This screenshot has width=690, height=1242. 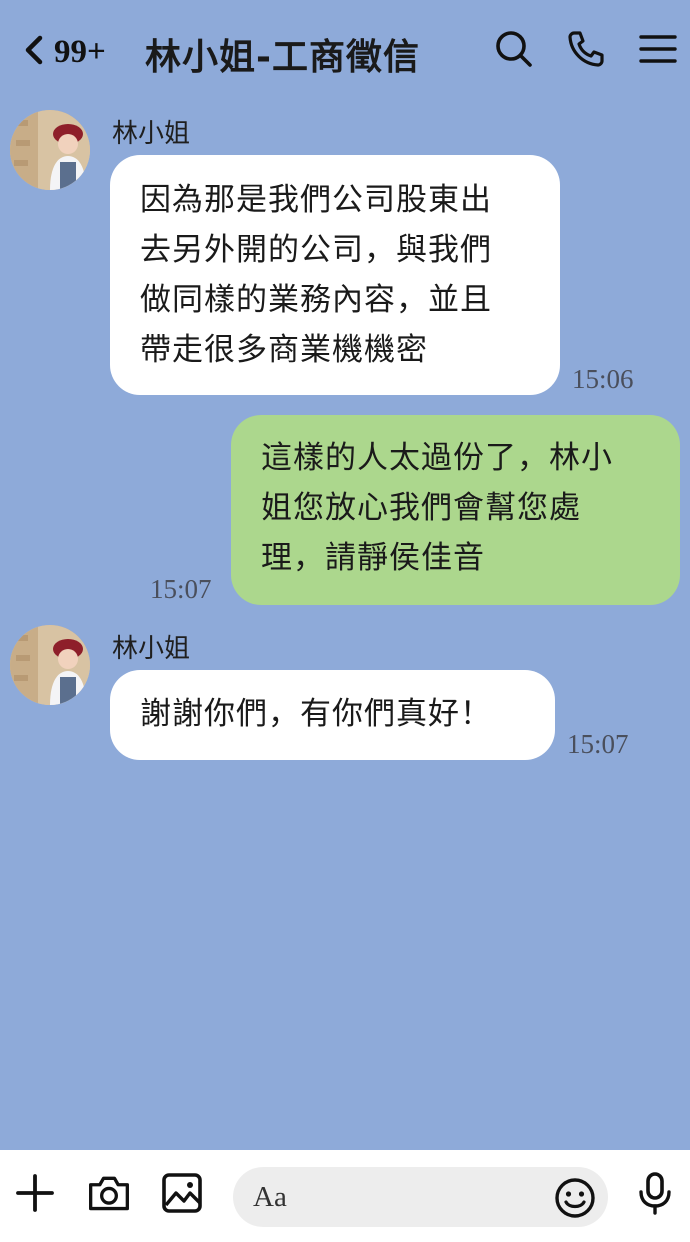 I want to click on menu-button, so click(x=658, y=51).